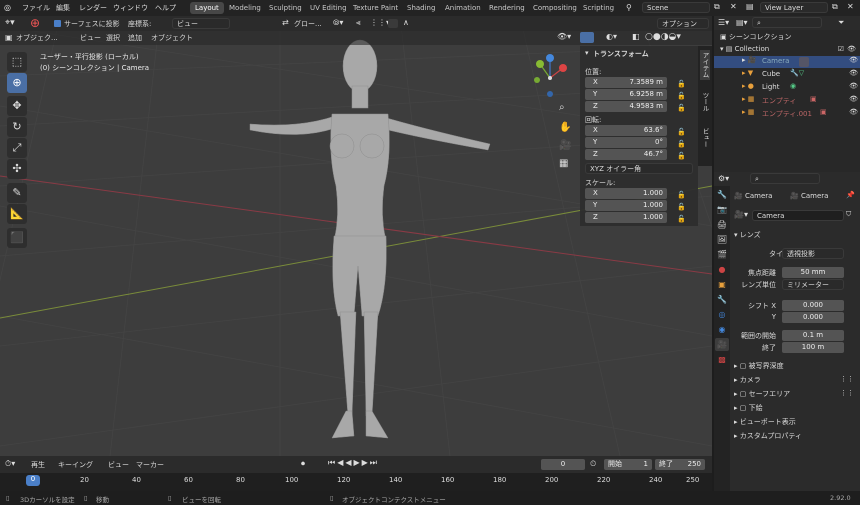 The height and width of the screenshot is (505, 860). What do you see at coordinates (853, 99) in the screenshot?
I see `empty-eye-icon: 👁` at bounding box center [853, 99].